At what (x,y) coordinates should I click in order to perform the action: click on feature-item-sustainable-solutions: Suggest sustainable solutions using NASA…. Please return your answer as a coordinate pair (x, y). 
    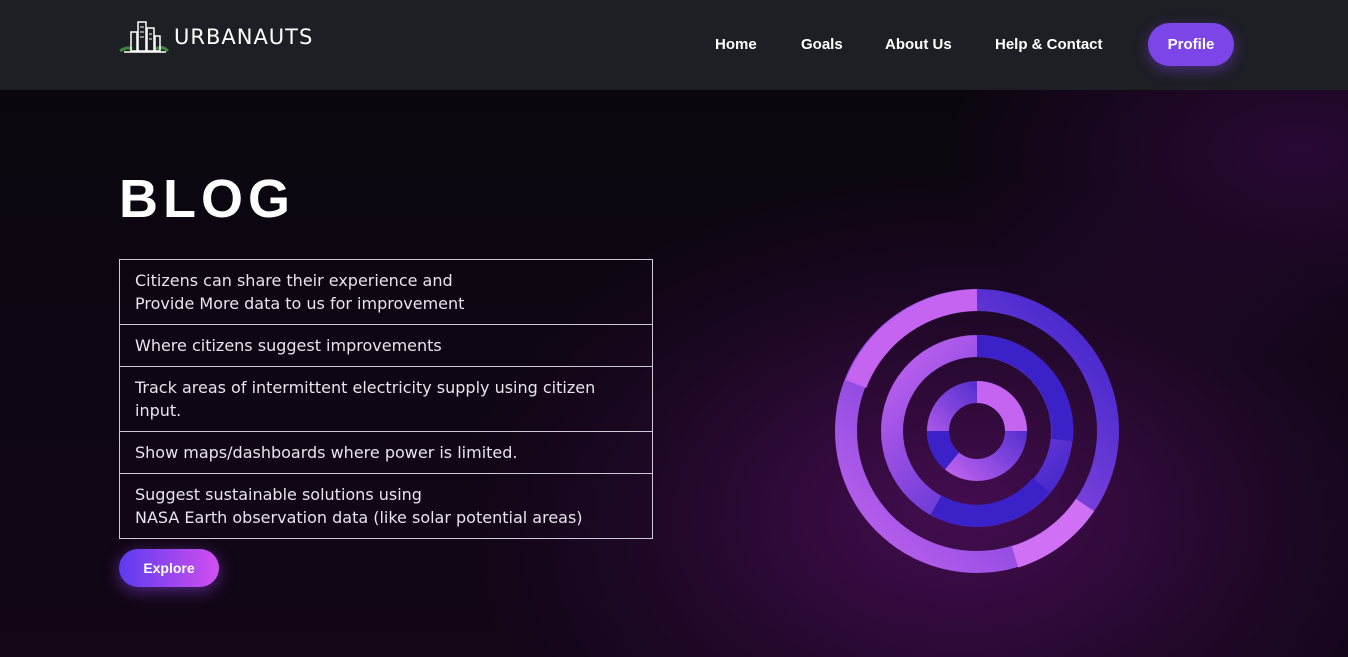
    Looking at the image, I should click on (386, 505).